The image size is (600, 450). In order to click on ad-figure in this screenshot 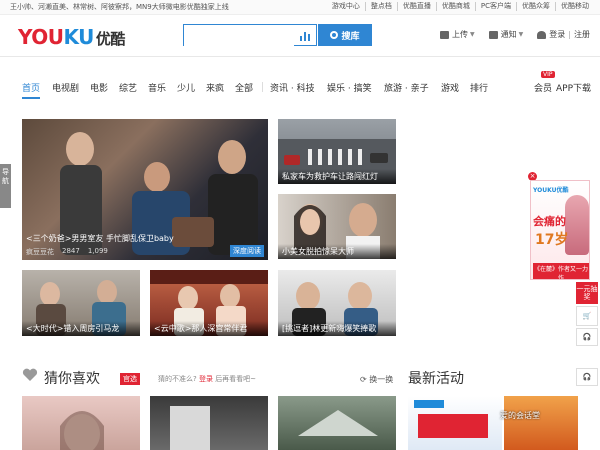, I will do `click(577, 225)`.